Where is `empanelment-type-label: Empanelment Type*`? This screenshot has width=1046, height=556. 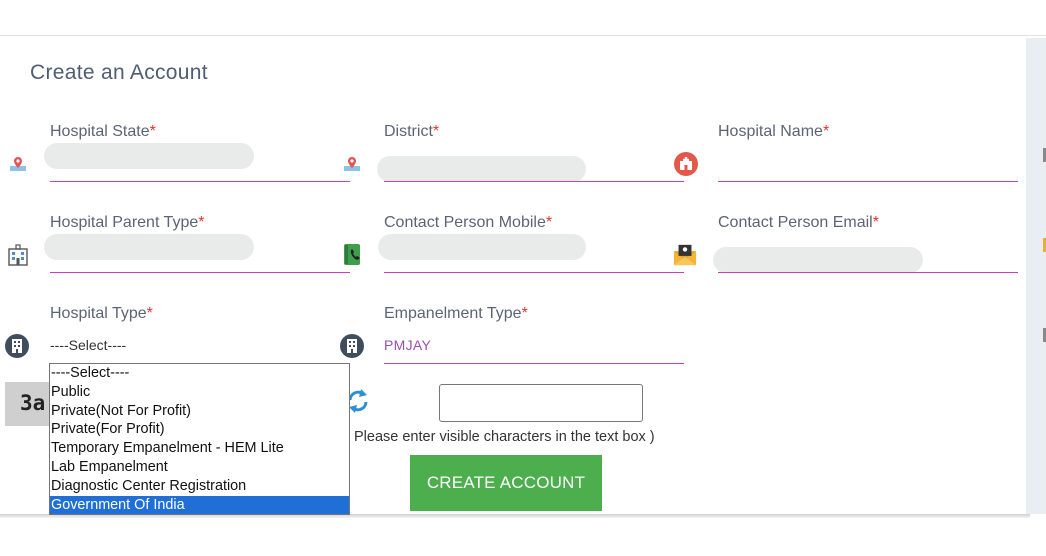 empanelment-type-label: Empanelment Type* is located at coordinates (456, 314).